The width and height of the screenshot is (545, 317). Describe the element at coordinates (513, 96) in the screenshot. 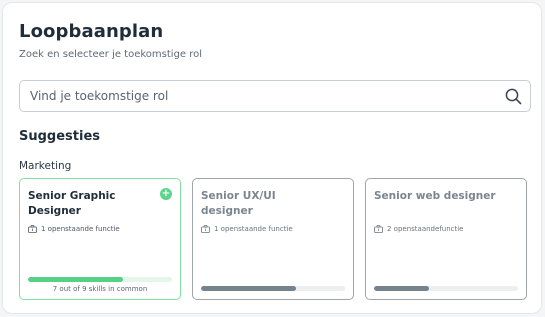

I see `search-icon` at that location.